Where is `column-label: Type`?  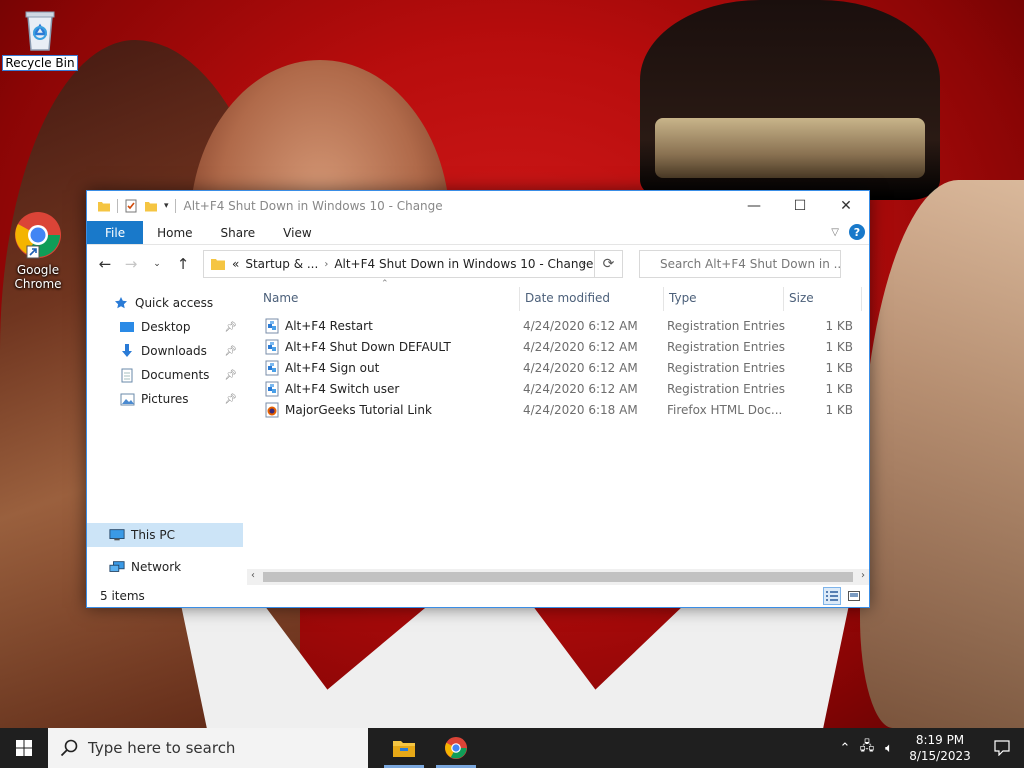
column-label: Type is located at coordinates (683, 298).